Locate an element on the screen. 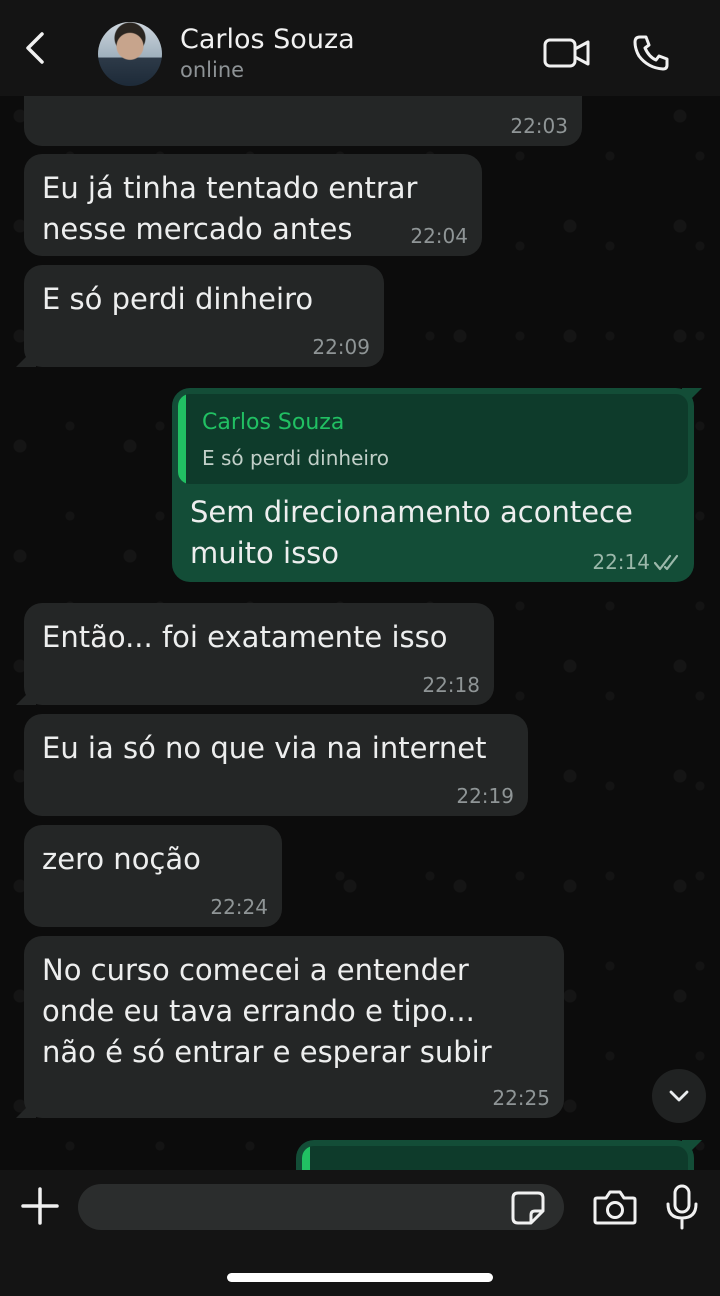 The height and width of the screenshot is (1296, 720). message-time: 22:09 is located at coordinates (341, 347).